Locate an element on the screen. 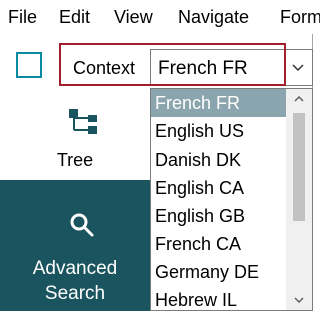 The width and height of the screenshot is (320, 311). advanced-search-line1: Advanced is located at coordinates (75, 268).